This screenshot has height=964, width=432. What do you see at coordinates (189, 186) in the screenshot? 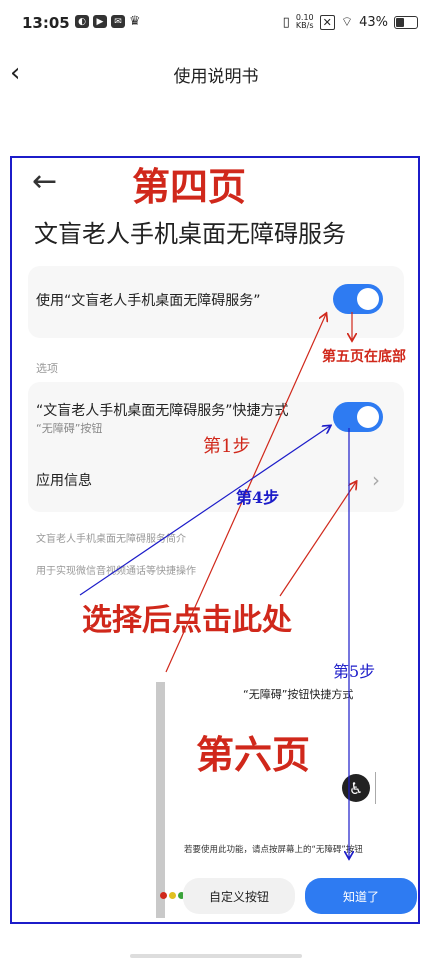
I see `page4-label: 第四页` at bounding box center [189, 186].